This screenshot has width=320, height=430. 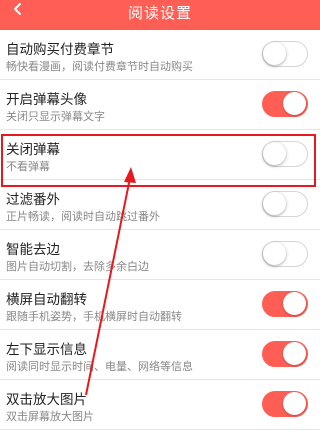 I want to click on setting-subtitle: 畅快看漫画，阅读付费章节时自动购买, so click(x=99, y=66).